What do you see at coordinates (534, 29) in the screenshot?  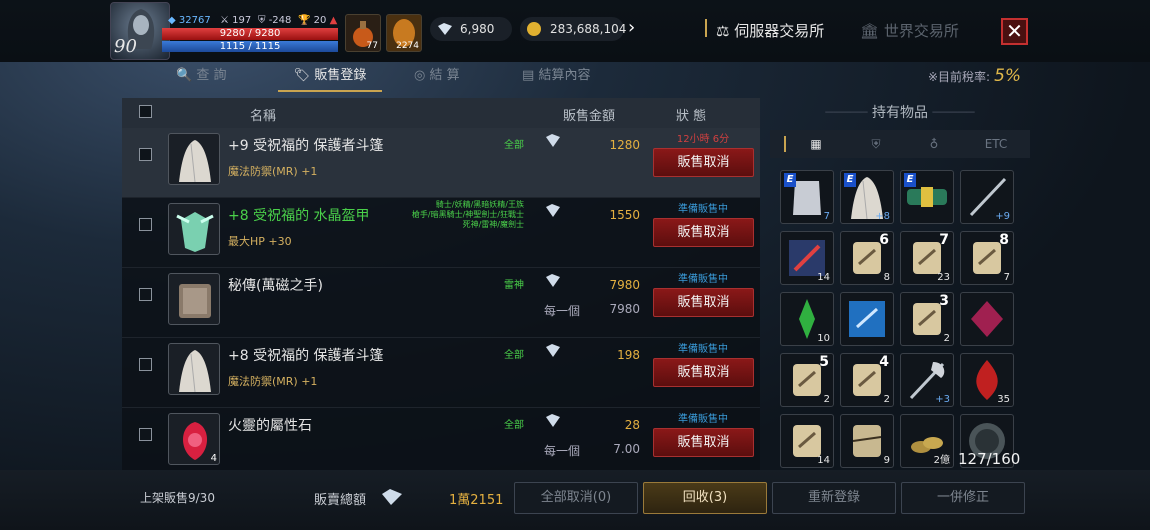 I see `gold-coin-icon` at bounding box center [534, 29].